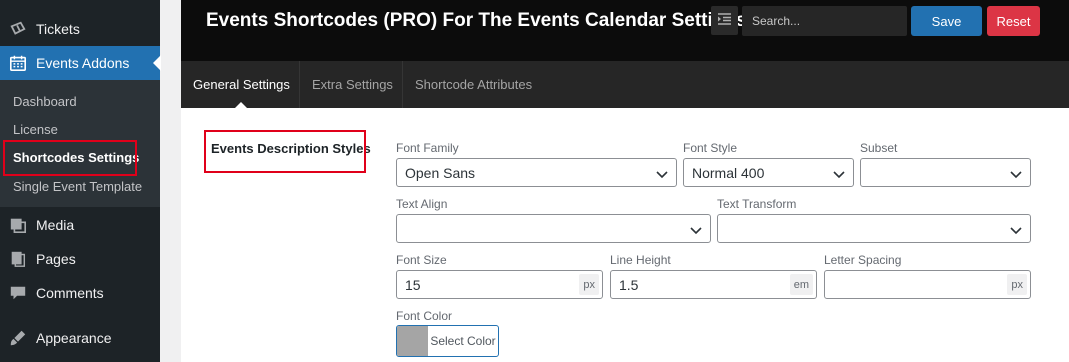 Image resolution: width=1069 pixels, height=362 pixels. What do you see at coordinates (874, 228) in the screenshot?
I see `text-transform-select` at bounding box center [874, 228].